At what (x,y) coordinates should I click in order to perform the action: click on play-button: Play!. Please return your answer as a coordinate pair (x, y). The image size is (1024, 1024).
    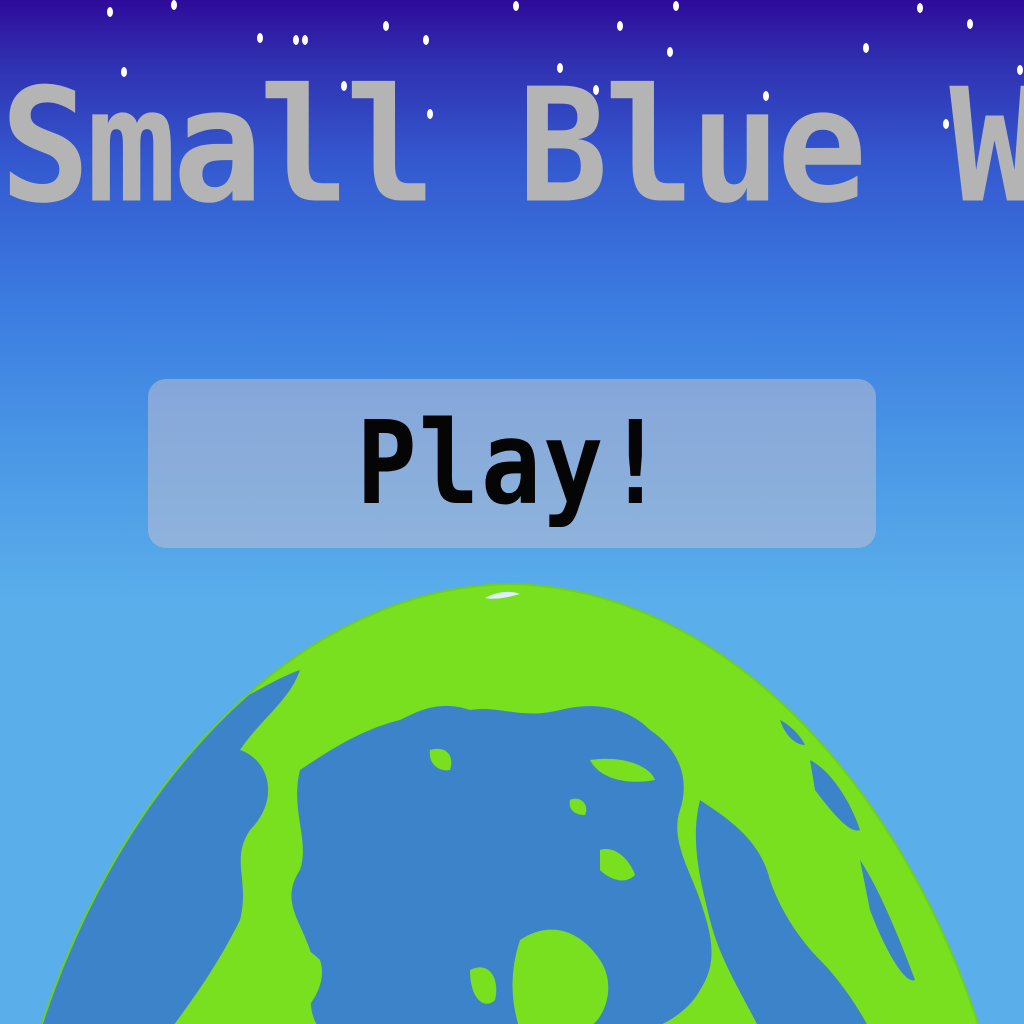
    Looking at the image, I should click on (512, 463).